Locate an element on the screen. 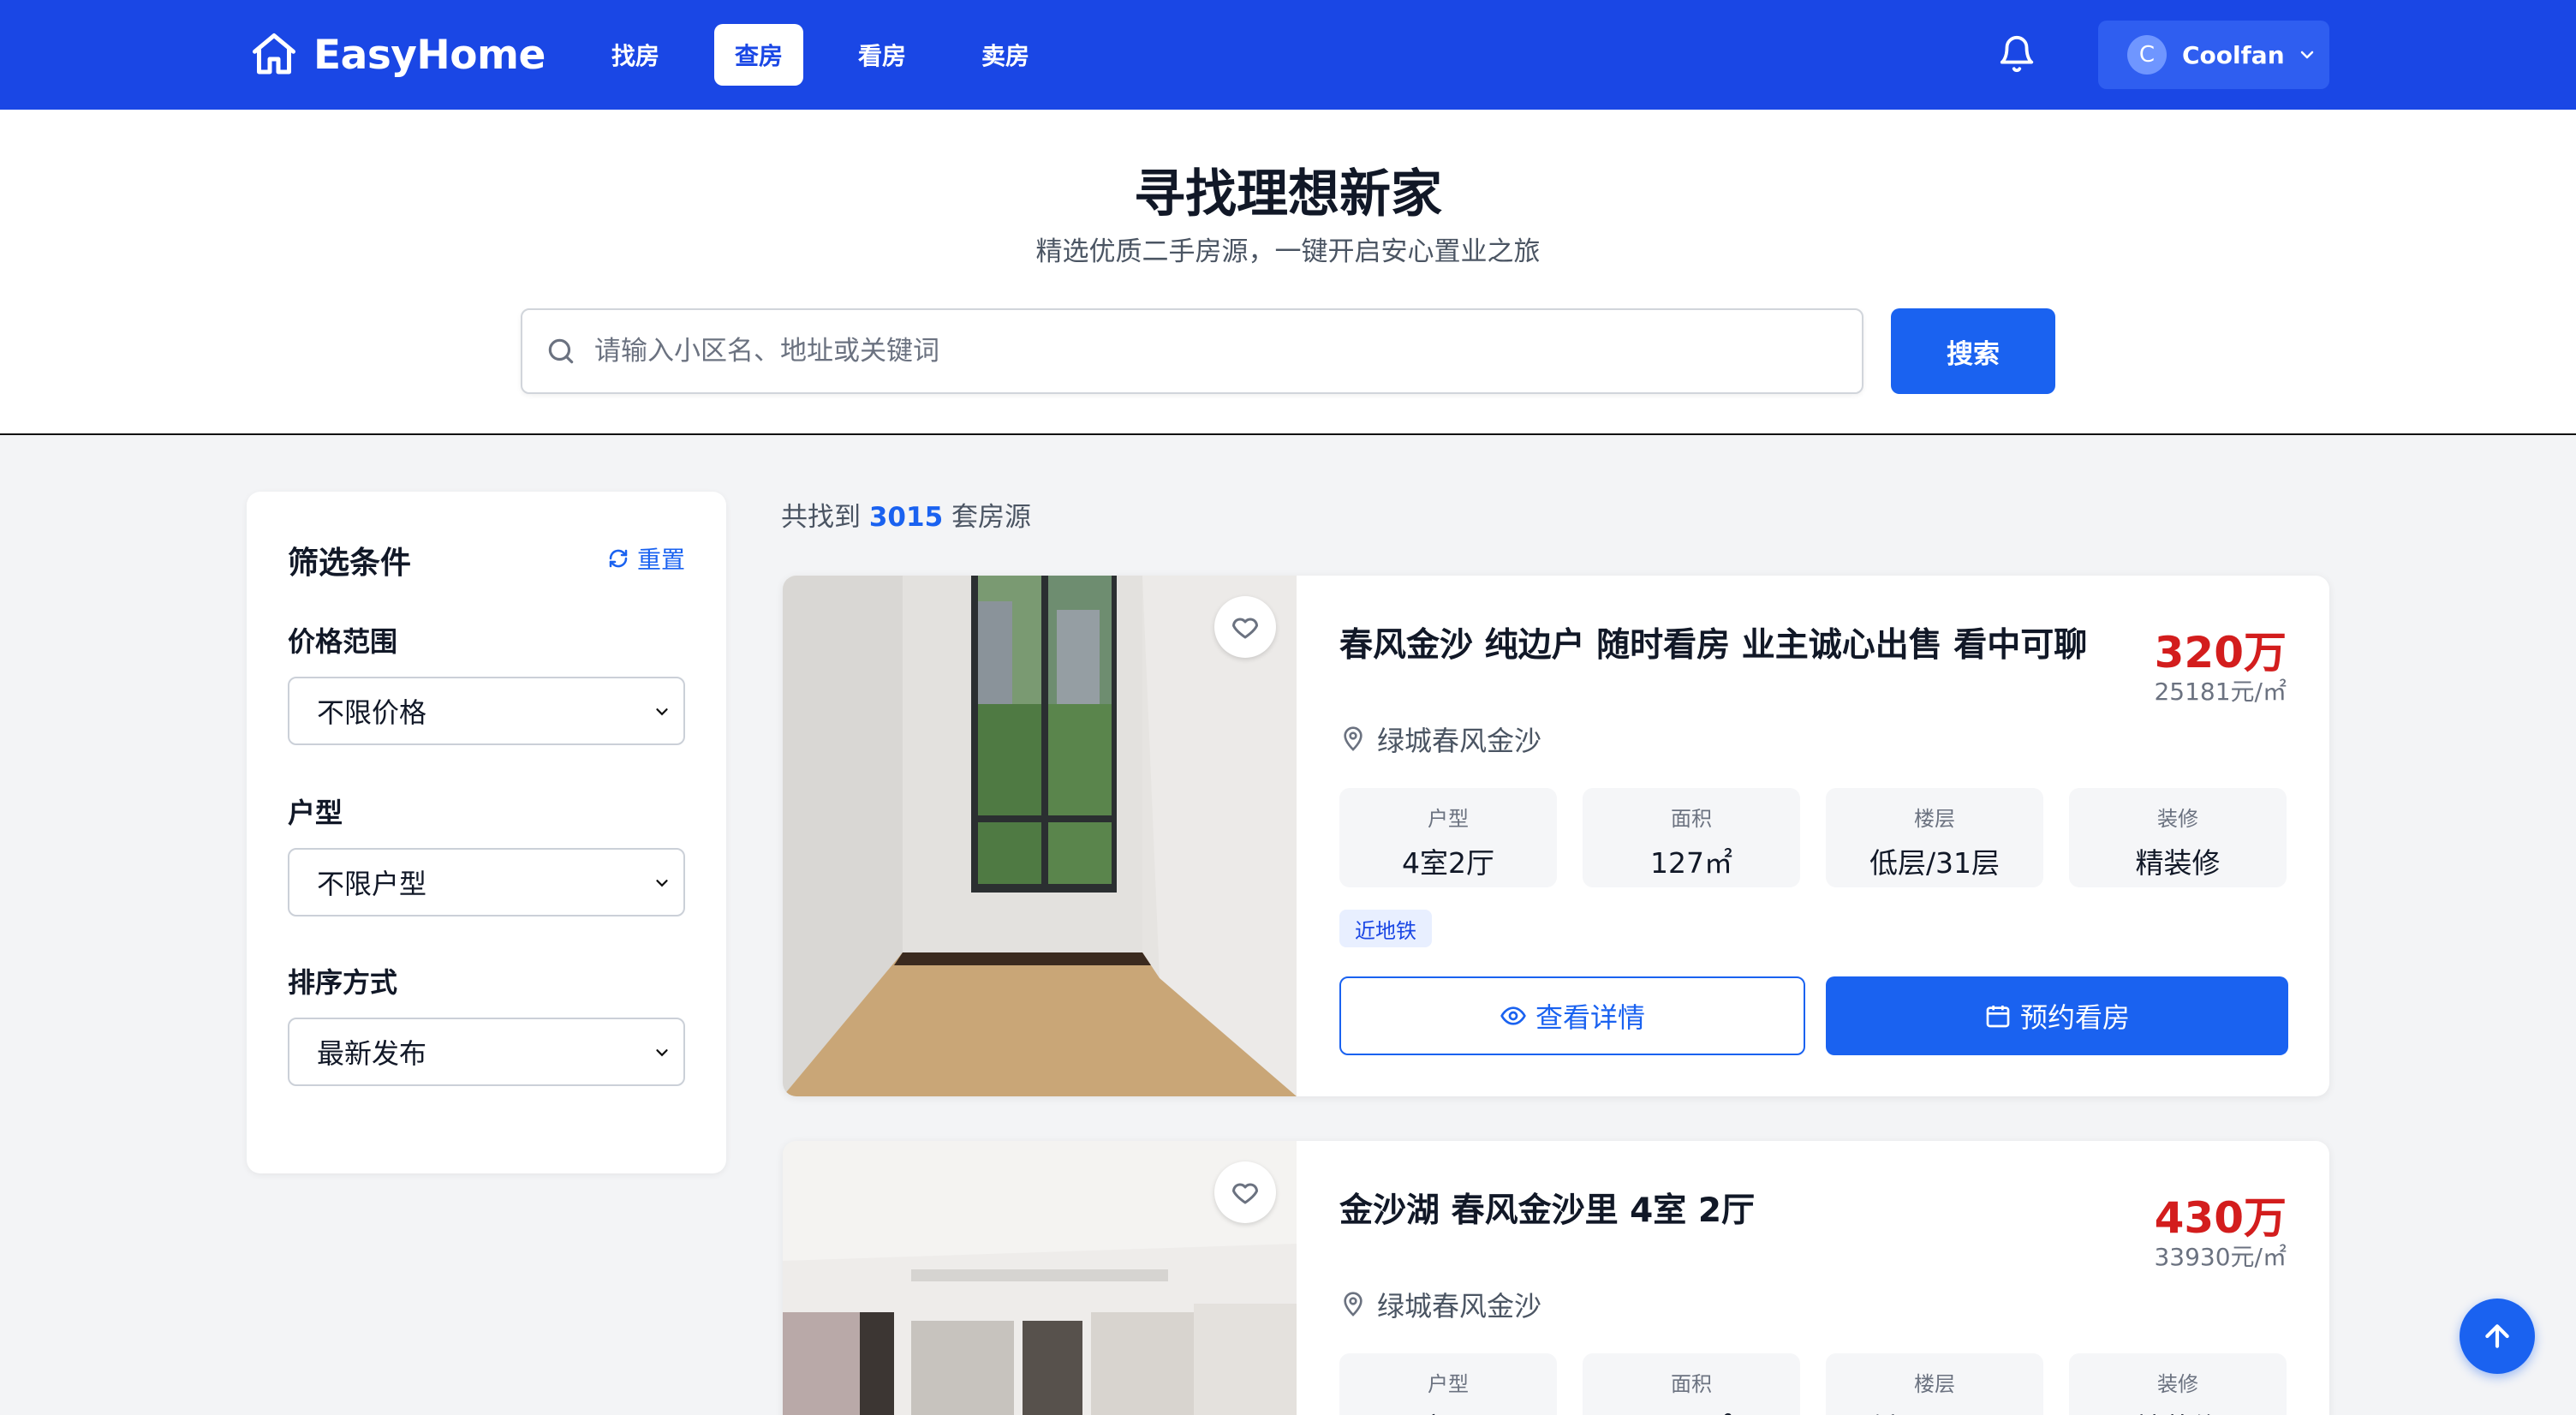 This screenshot has height=1415, width=2576. listing-unit-price: 33930元/㎡ is located at coordinates (2220, 1257).